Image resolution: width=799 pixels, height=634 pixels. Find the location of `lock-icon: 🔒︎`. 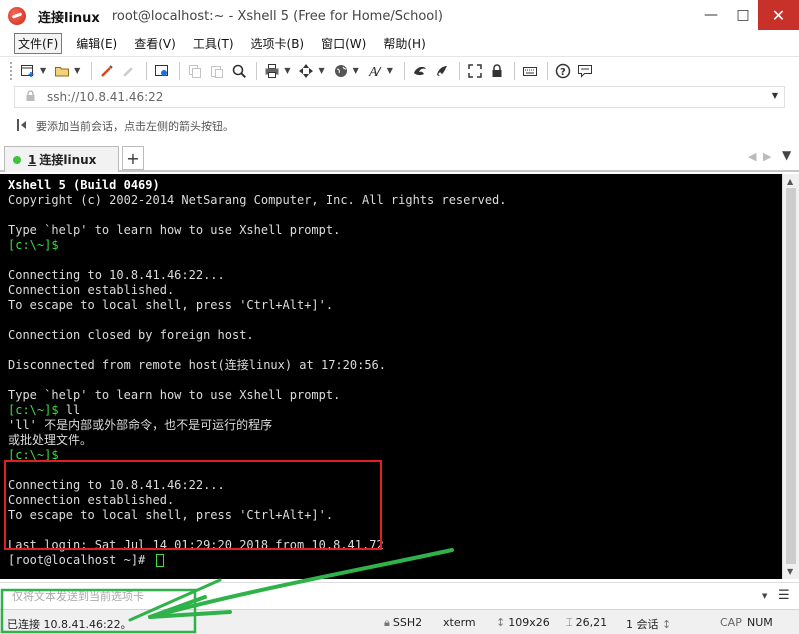

lock-icon: 🔒︎ is located at coordinates (387, 622).